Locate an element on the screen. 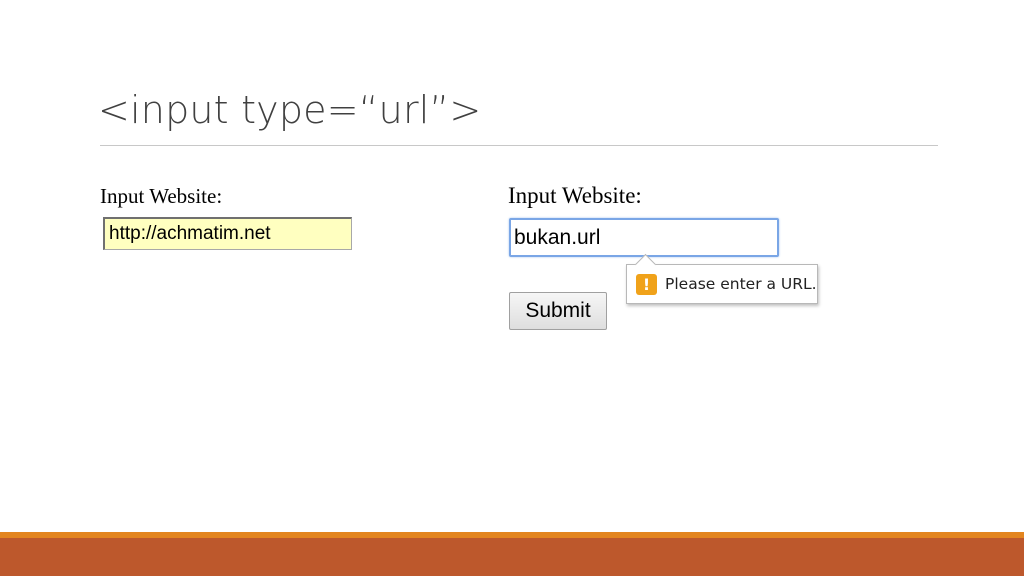  right-website-label: Input Website: is located at coordinates (575, 195).